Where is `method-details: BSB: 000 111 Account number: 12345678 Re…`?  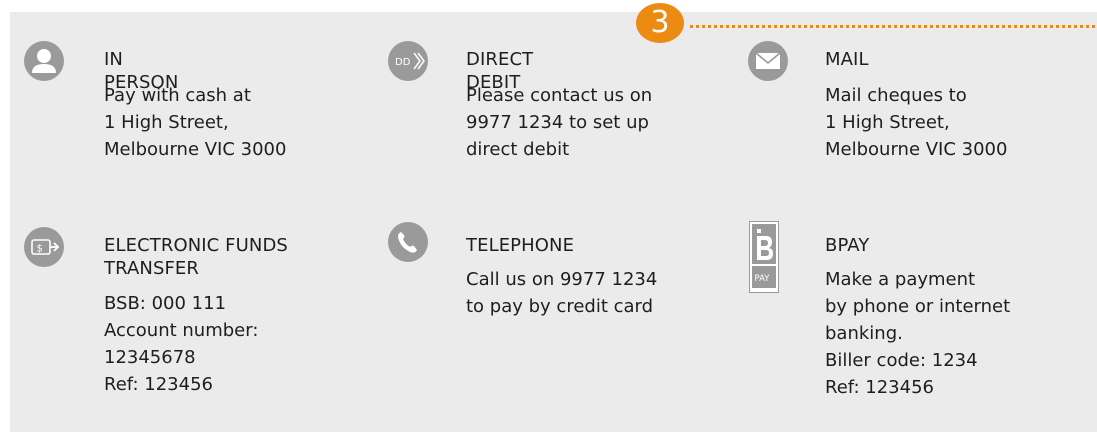
method-details: BSB: 000 111 Account number: 12345678 Re… is located at coordinates (181, 344).